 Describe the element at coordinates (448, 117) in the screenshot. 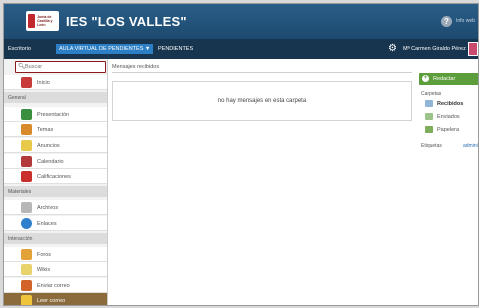

I see `folder-label: Enviados` at that location.